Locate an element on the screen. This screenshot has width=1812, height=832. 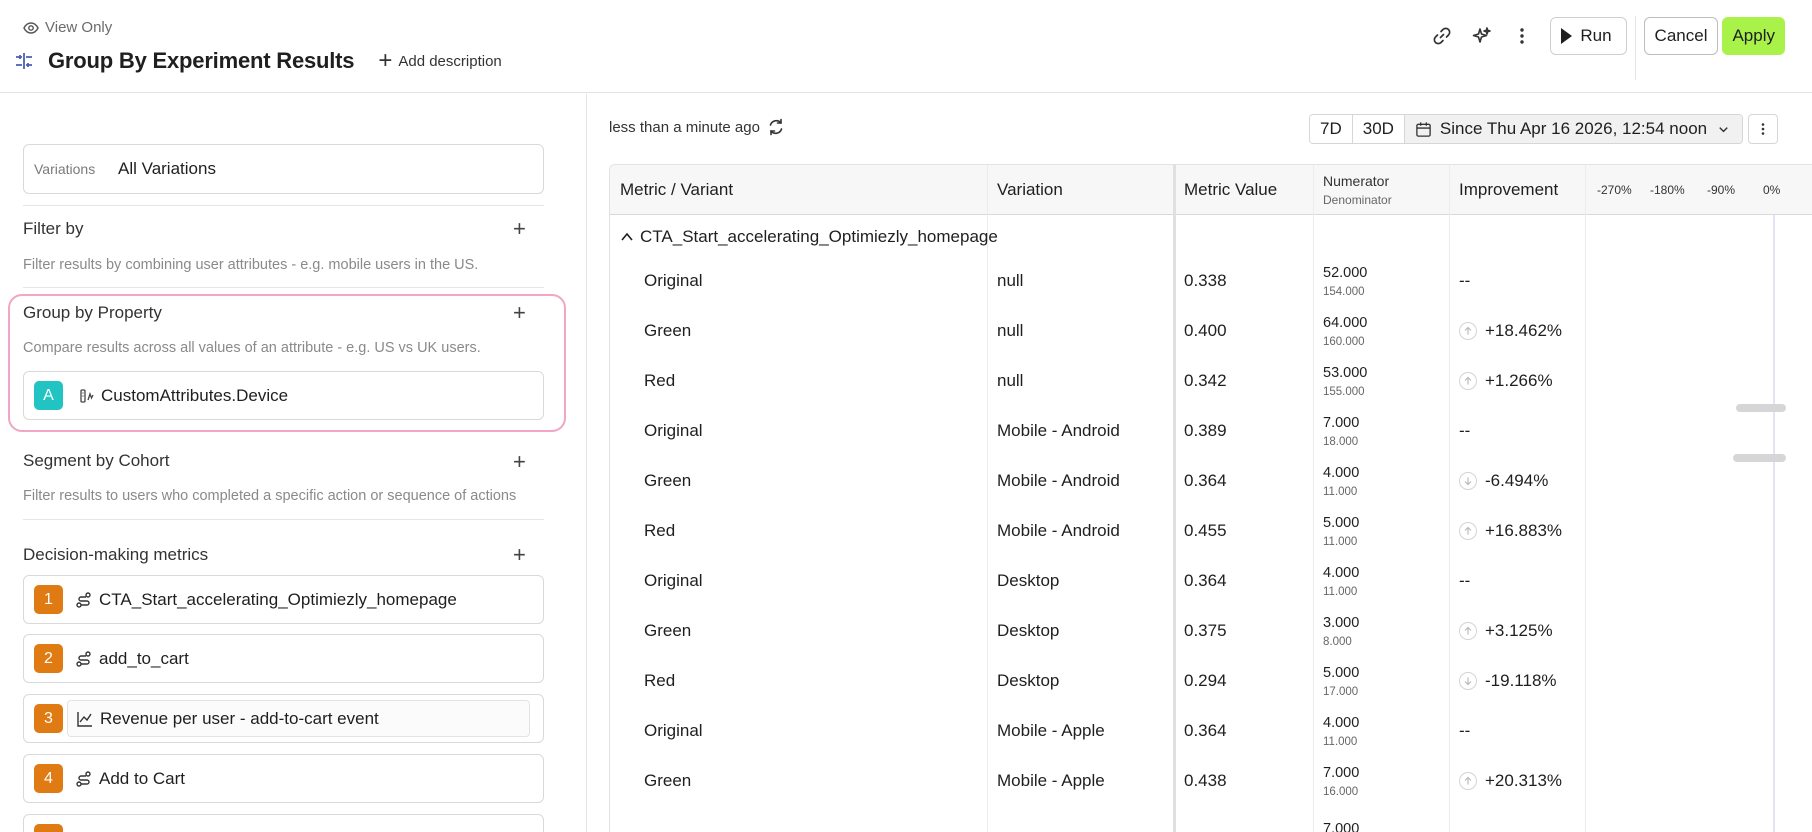
table-row: Original Desktop 0.364 4.000 11.000 -- is located at coordinates (1211, 581).